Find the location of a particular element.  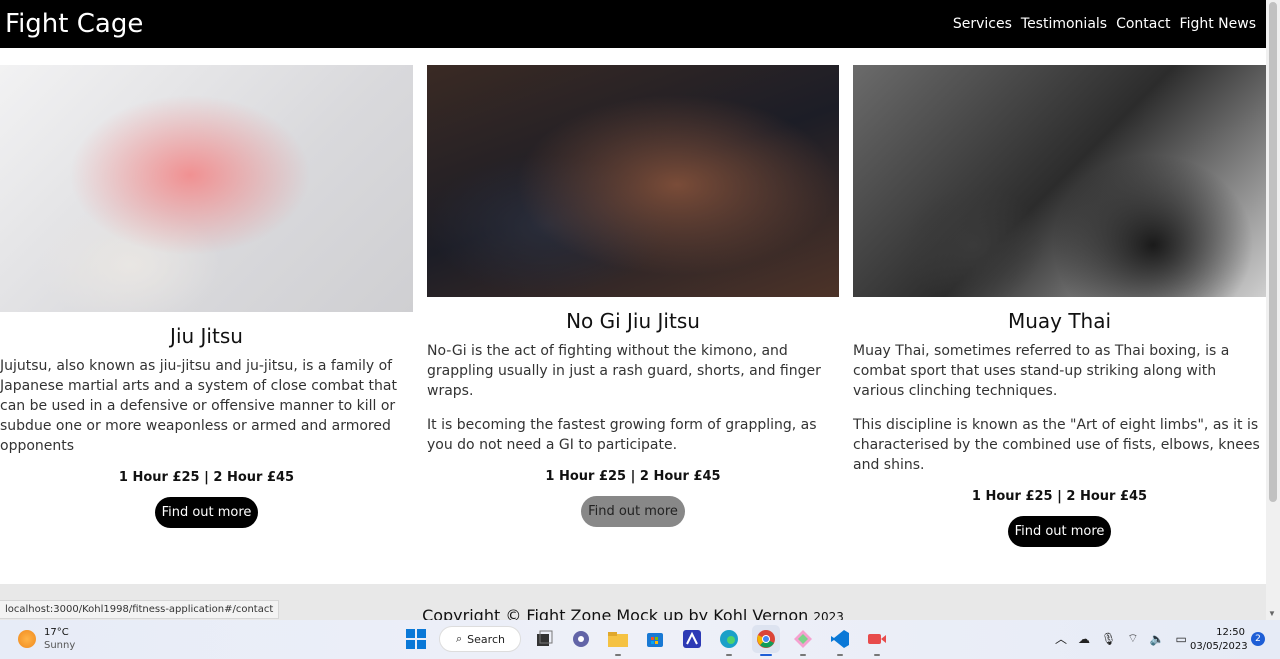

vertical-scrollbar: ▼ is located at coordinates (1273, 310).